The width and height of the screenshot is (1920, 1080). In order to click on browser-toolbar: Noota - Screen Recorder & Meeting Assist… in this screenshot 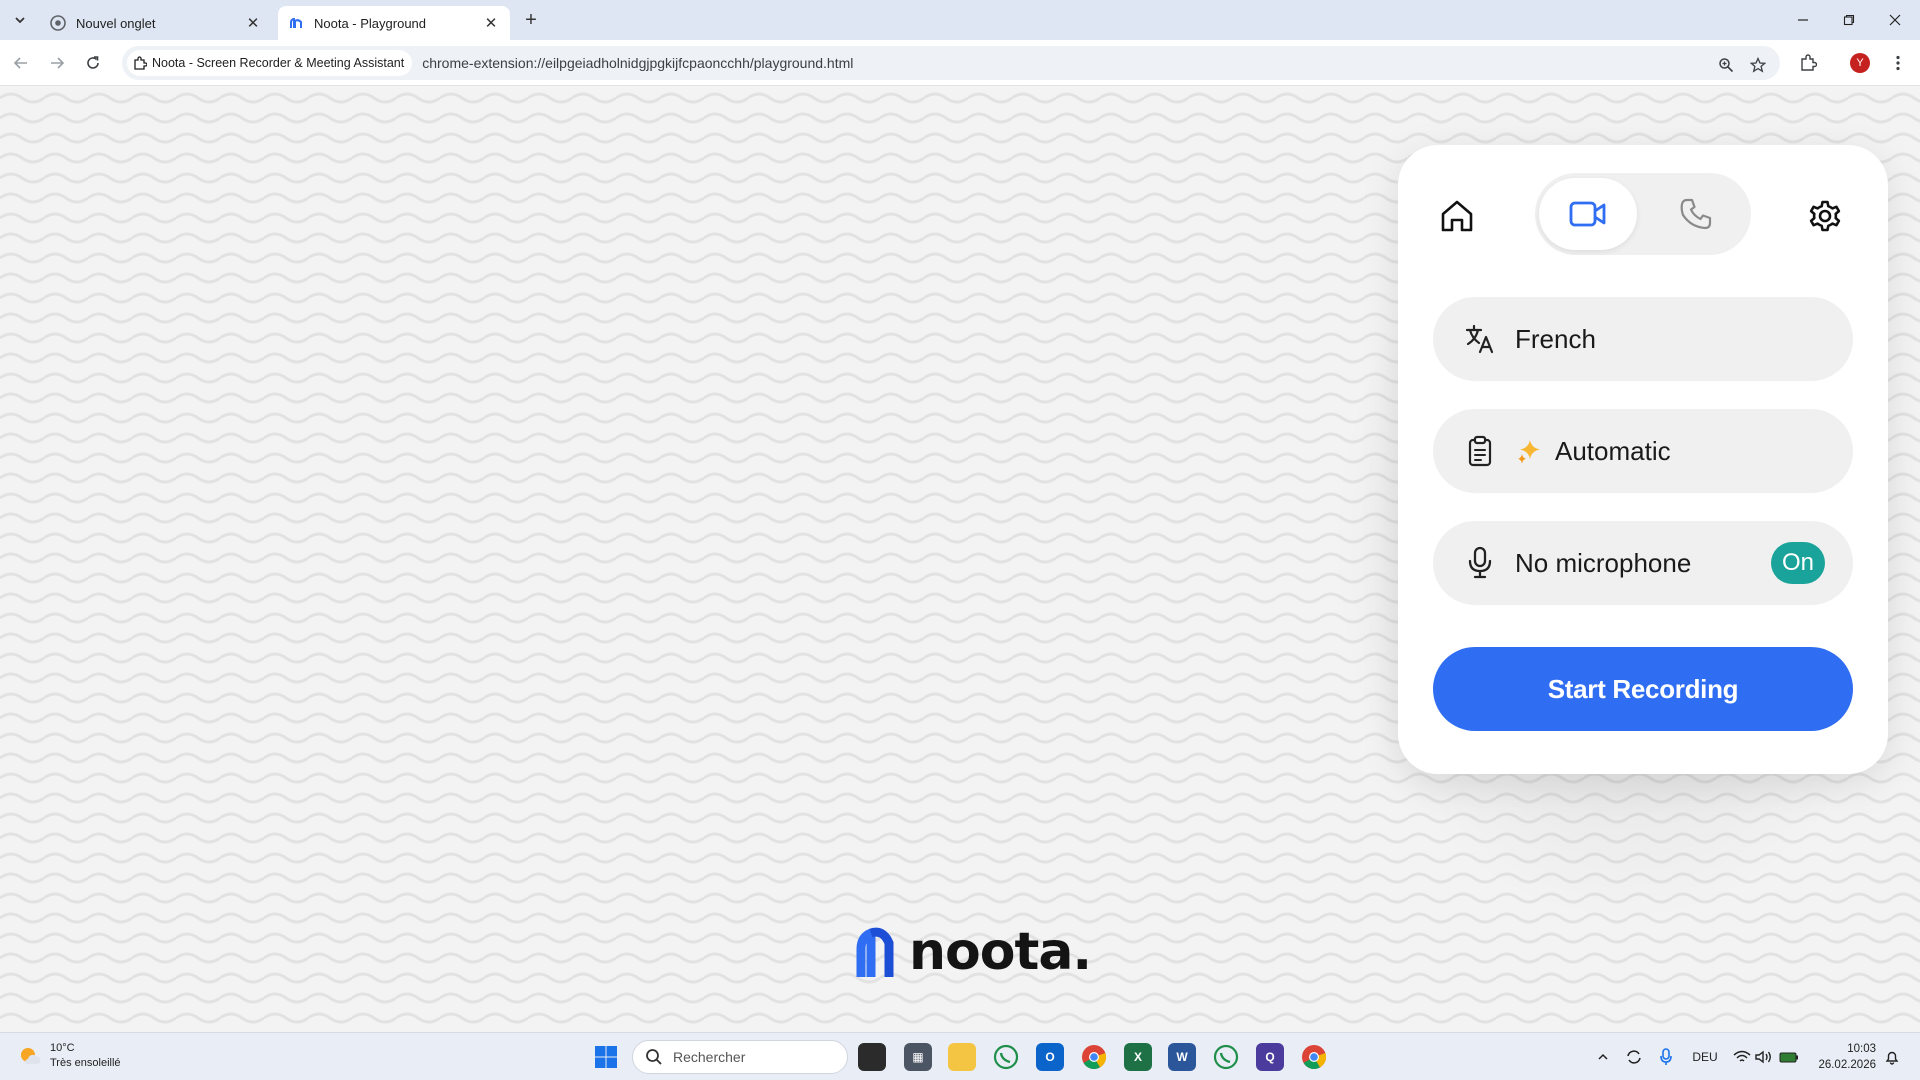, I will do `click(960, 63)`.